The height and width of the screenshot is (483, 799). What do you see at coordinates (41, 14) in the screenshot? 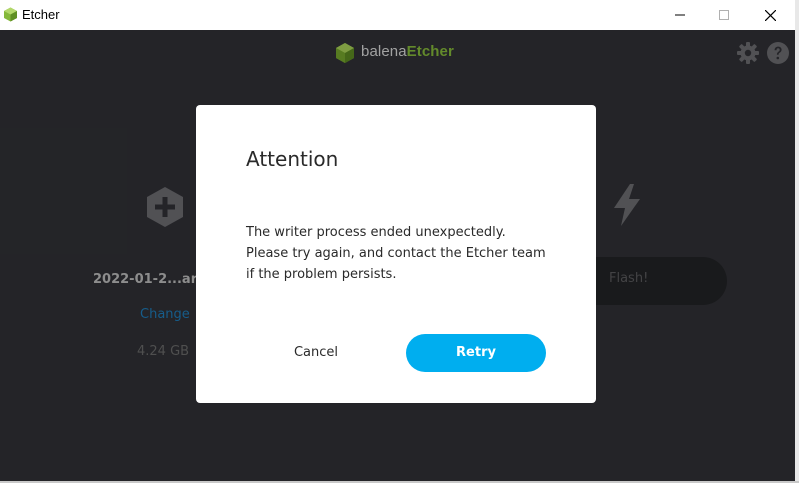
I see `window-title: Etcher` at bounding box center [41, 14].